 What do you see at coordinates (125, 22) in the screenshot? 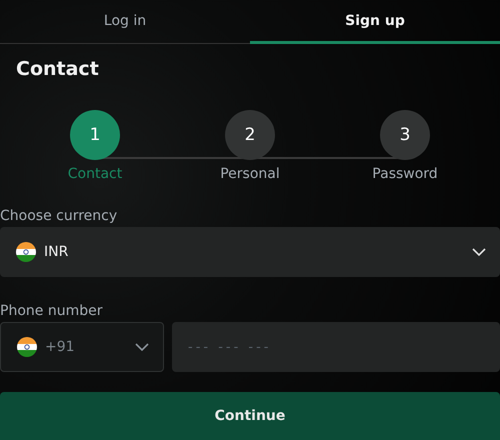
I see `tab: Log in` at bounding box center [125, 22].